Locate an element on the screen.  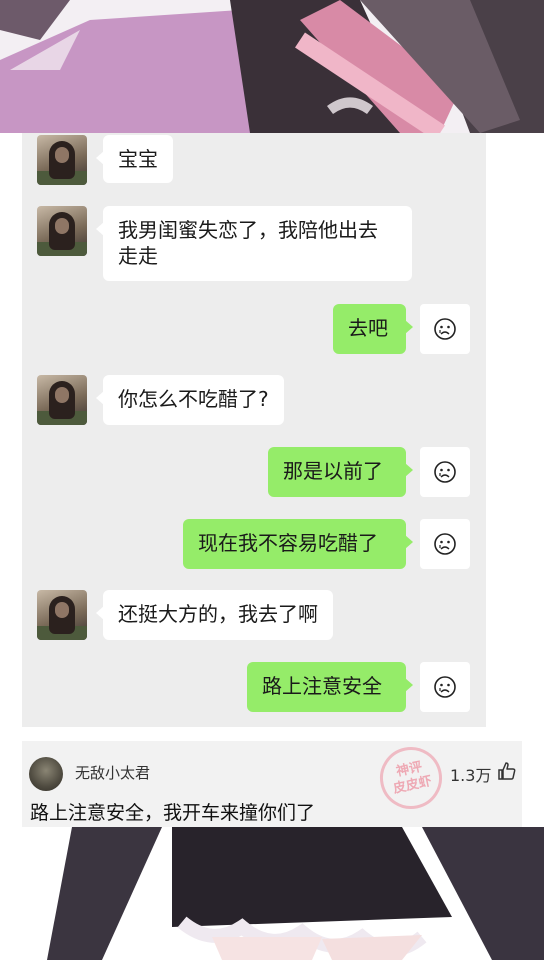
commenter-avatar is located at coordinates (46, 774).